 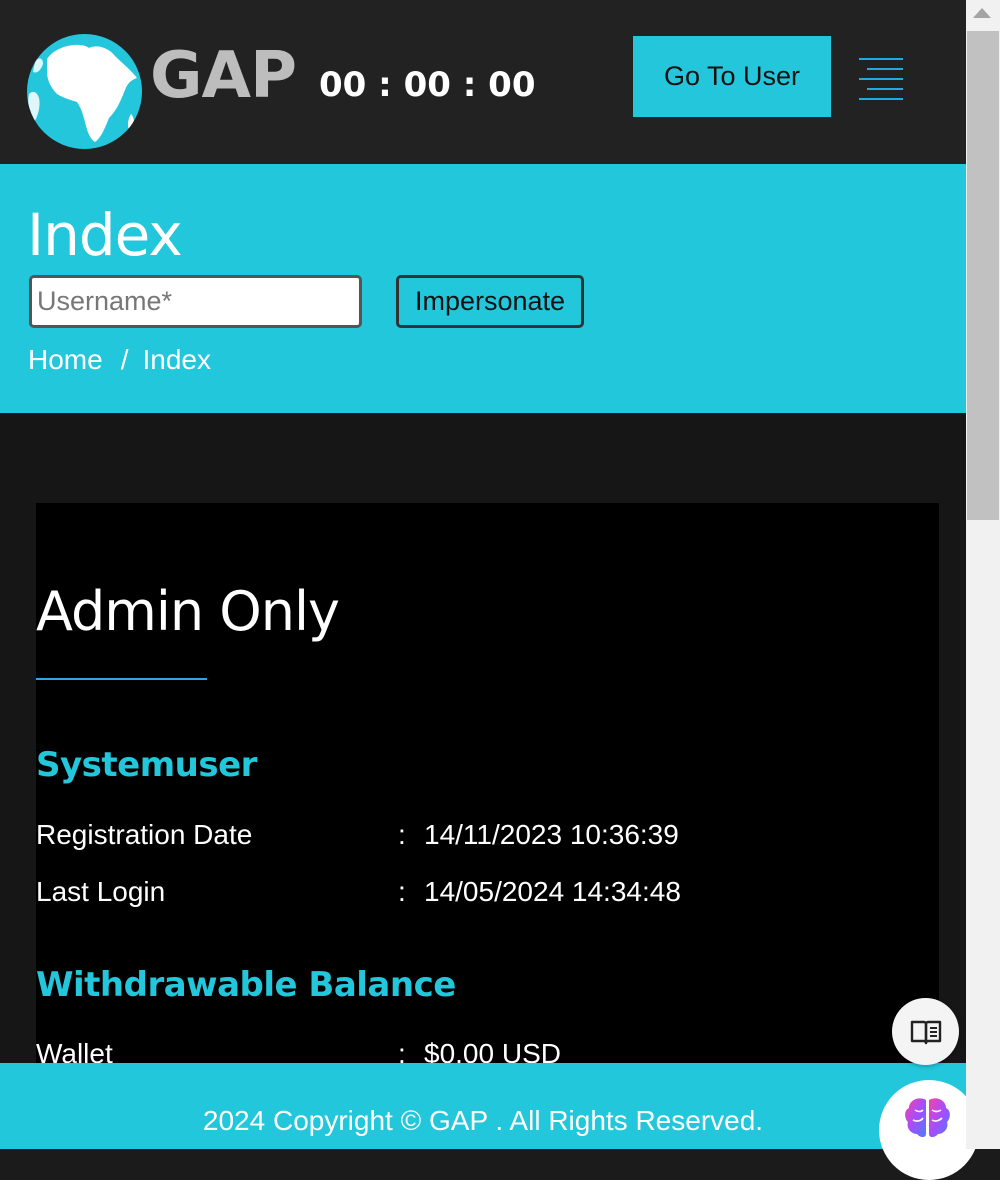 What do you see at coordinates (105, 235) in the screenshot?
I see `page-title: Index` at bounding box center [105, 235].